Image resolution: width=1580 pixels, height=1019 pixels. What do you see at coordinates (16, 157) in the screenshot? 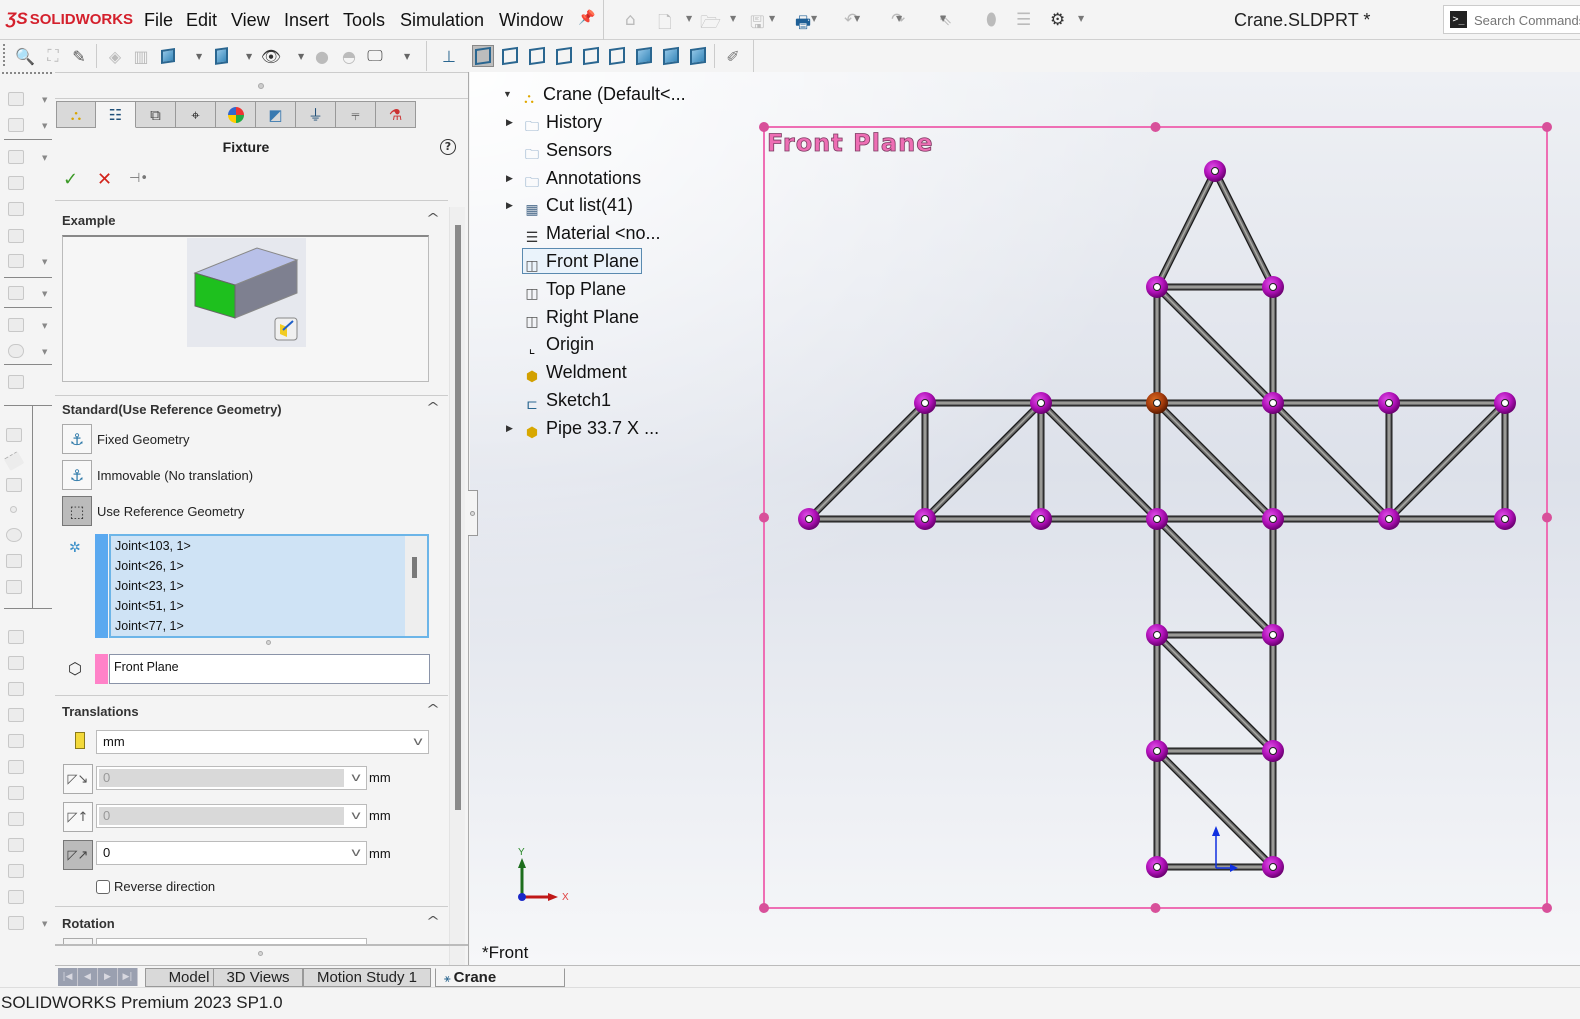
I see `fillet-icon` at bounding box center [16, 157].